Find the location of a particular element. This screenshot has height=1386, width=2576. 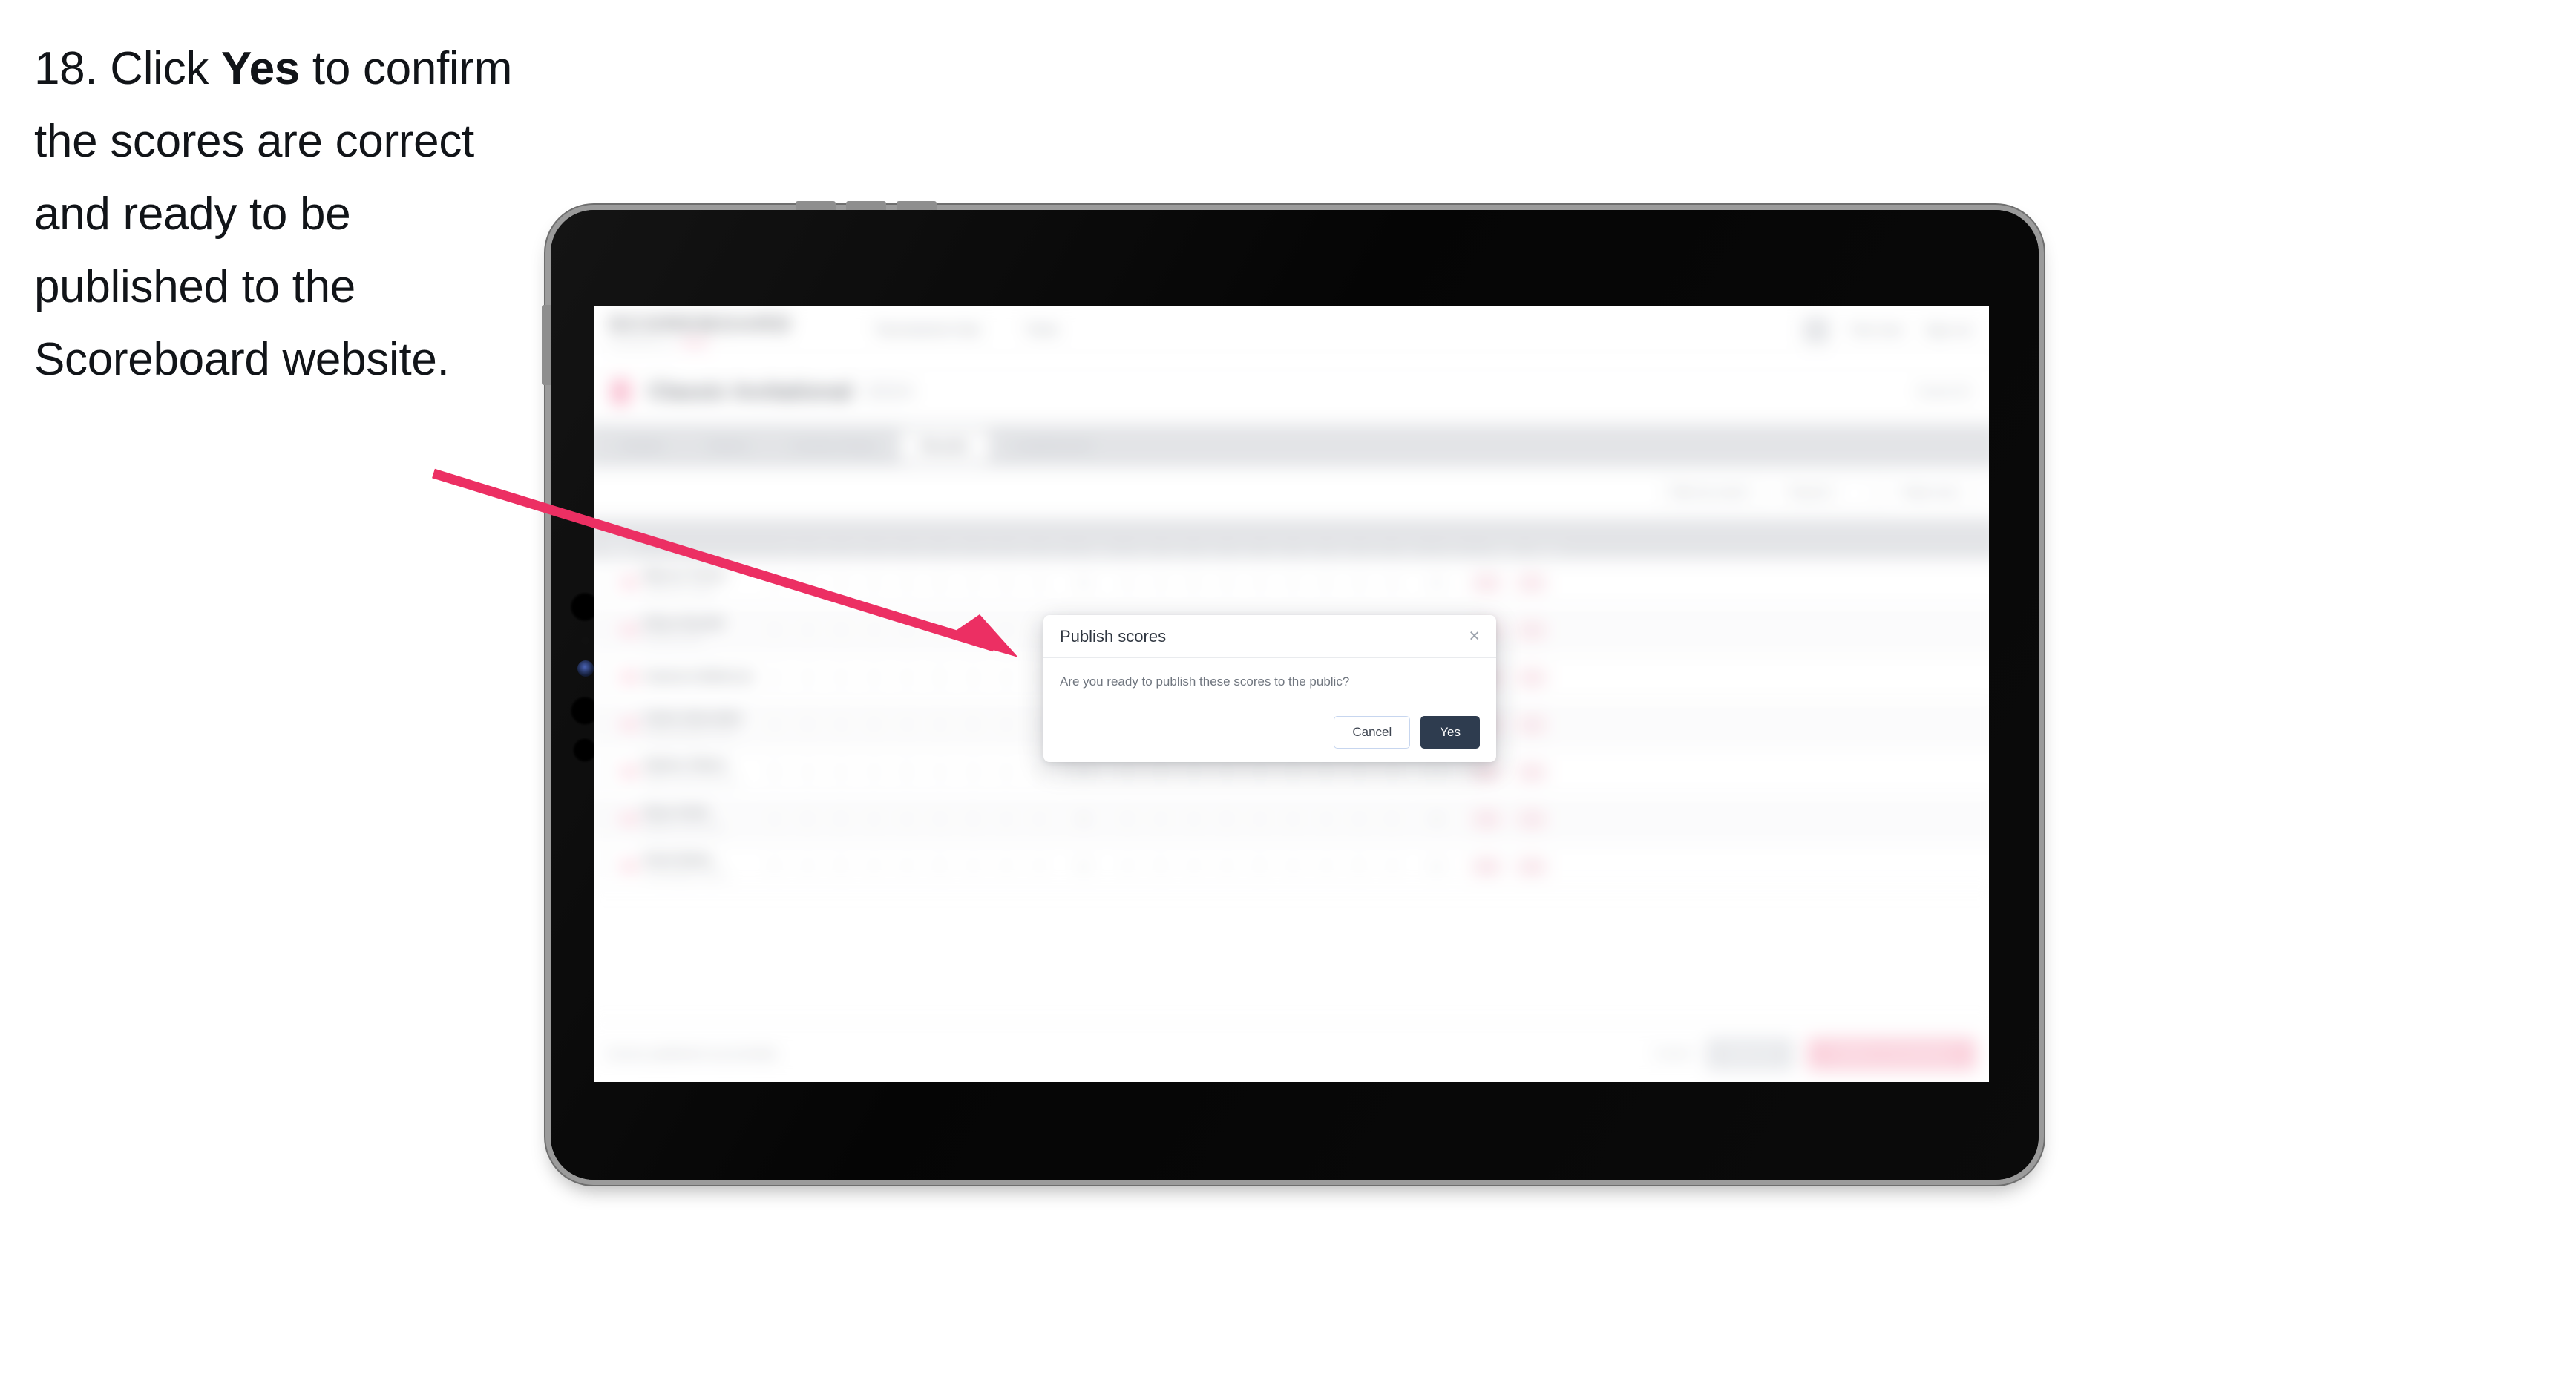

dialog-actions: Cancel Yes is located at coordinates (1407, 732).